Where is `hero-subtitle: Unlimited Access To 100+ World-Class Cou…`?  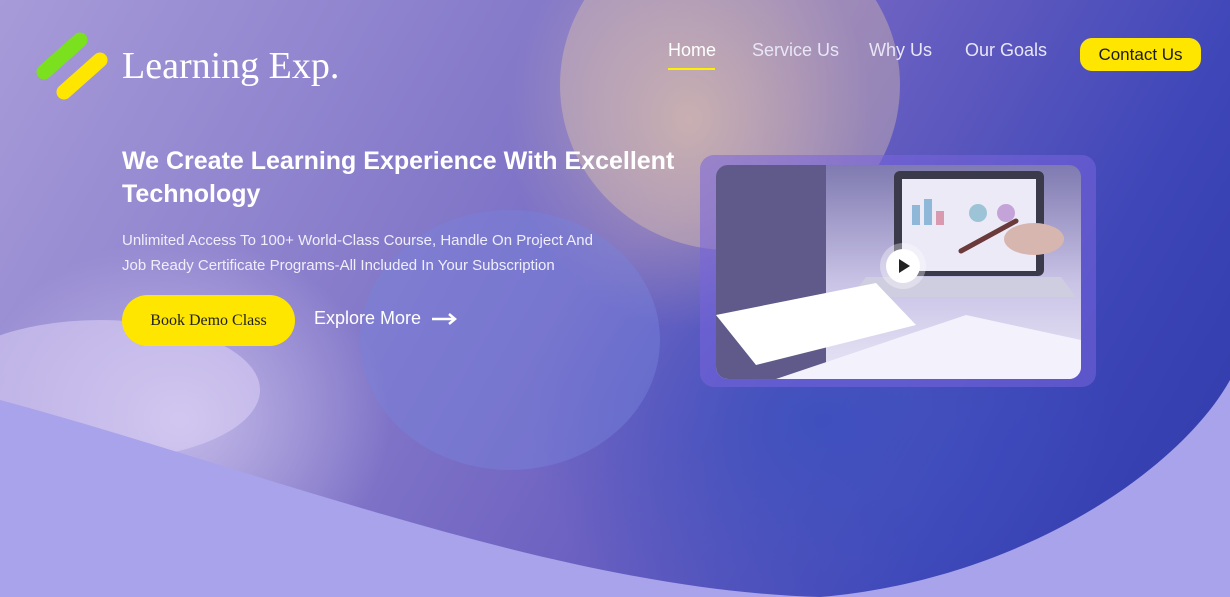
hero-subtitle: Unlimited Access To 100+ World-Class Cou… is located at coordinates (392, 253).